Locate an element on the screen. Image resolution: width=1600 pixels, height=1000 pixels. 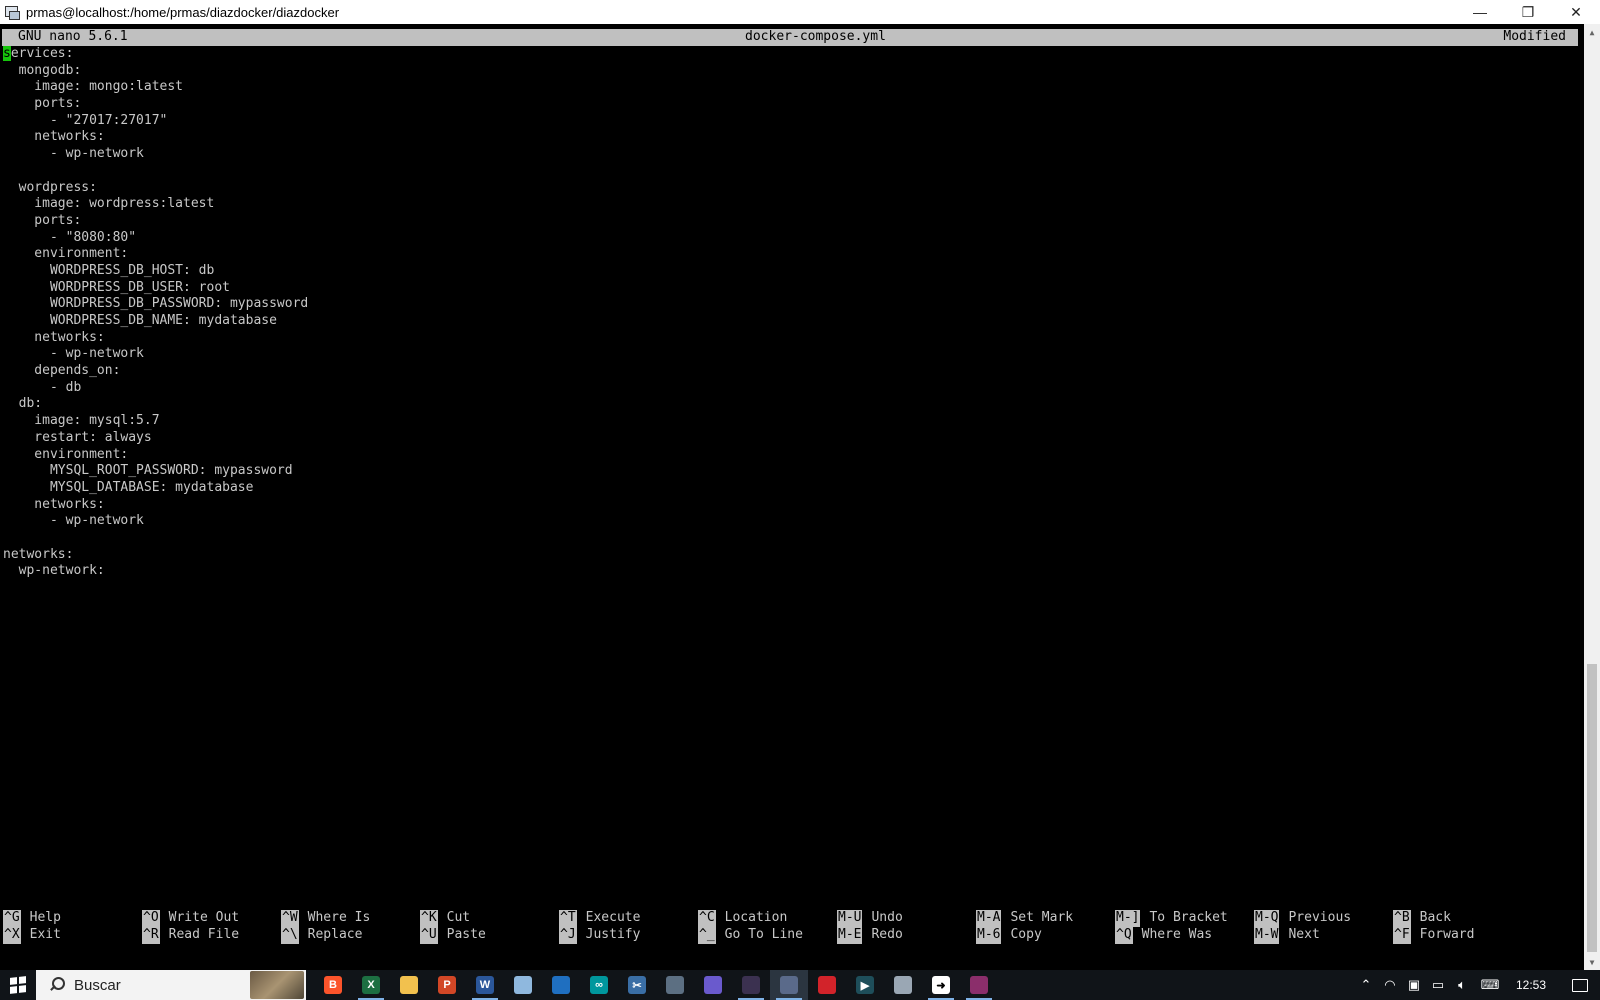
shortcut-label: Exit is located at coordinates (45, 934).